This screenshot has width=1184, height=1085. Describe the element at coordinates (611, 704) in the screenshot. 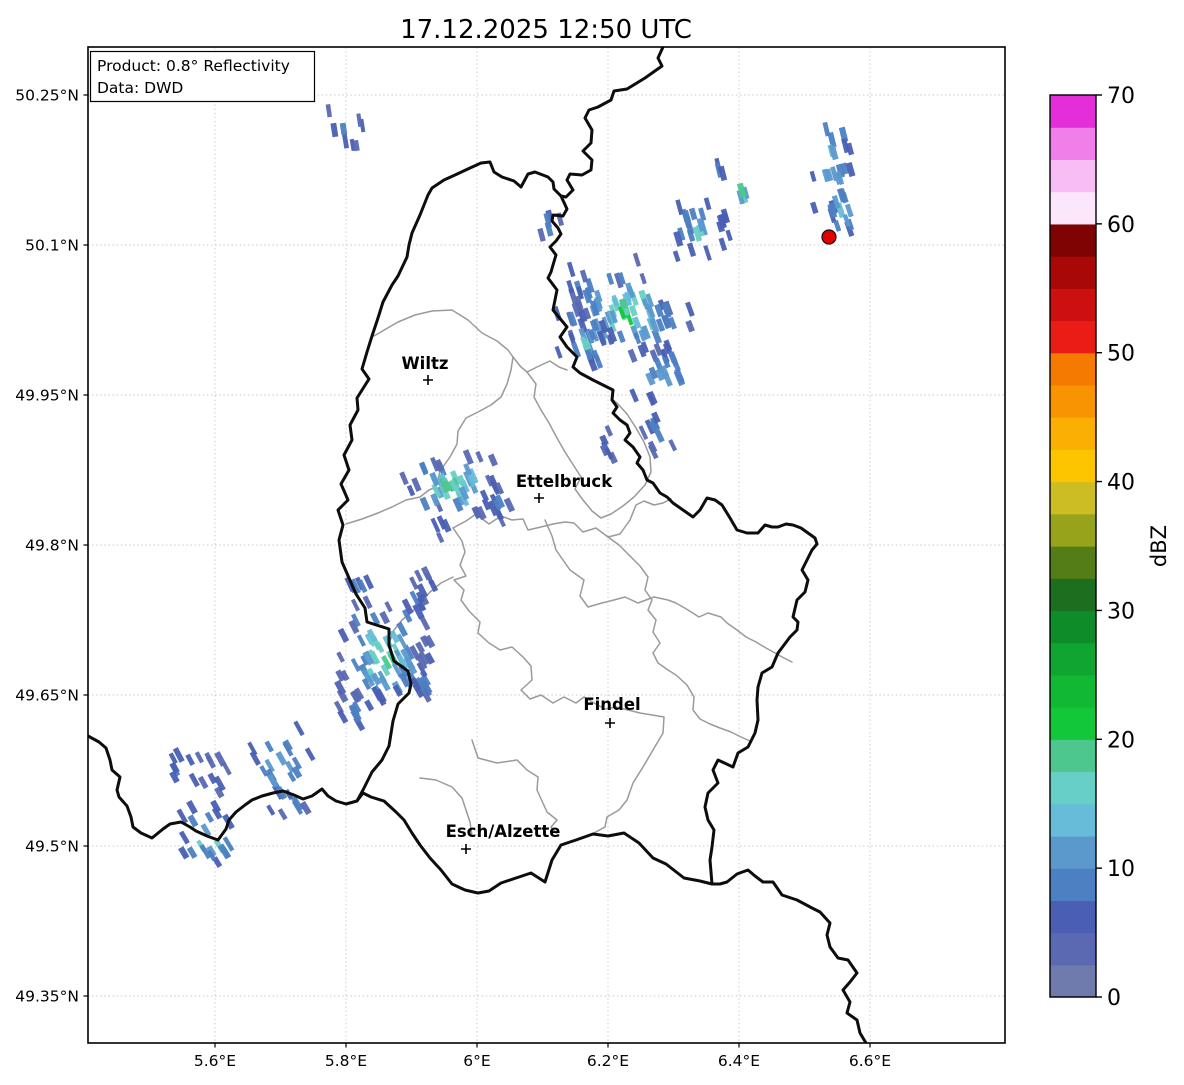

I see `city-label: Findel` at that location.